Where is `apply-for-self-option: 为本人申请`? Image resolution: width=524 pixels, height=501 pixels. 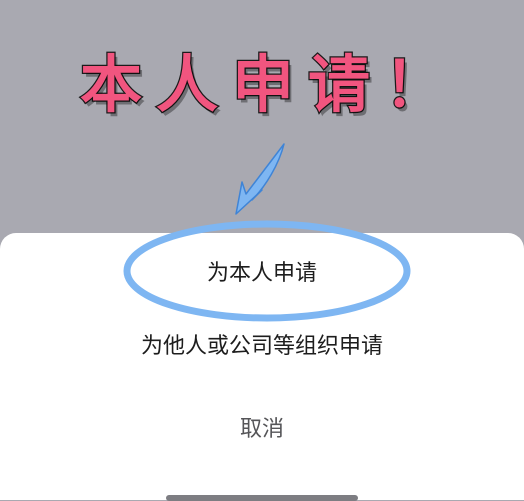 apply-for-self-option: 为本人申请 is located at coordinates (262, 274).